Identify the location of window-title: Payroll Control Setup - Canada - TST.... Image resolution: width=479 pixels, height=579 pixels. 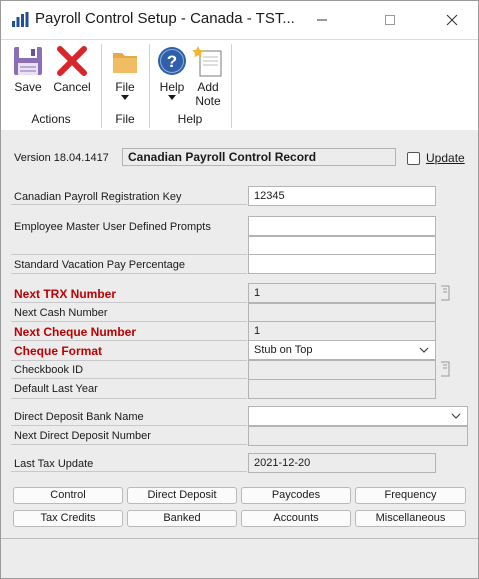
(165, 18).